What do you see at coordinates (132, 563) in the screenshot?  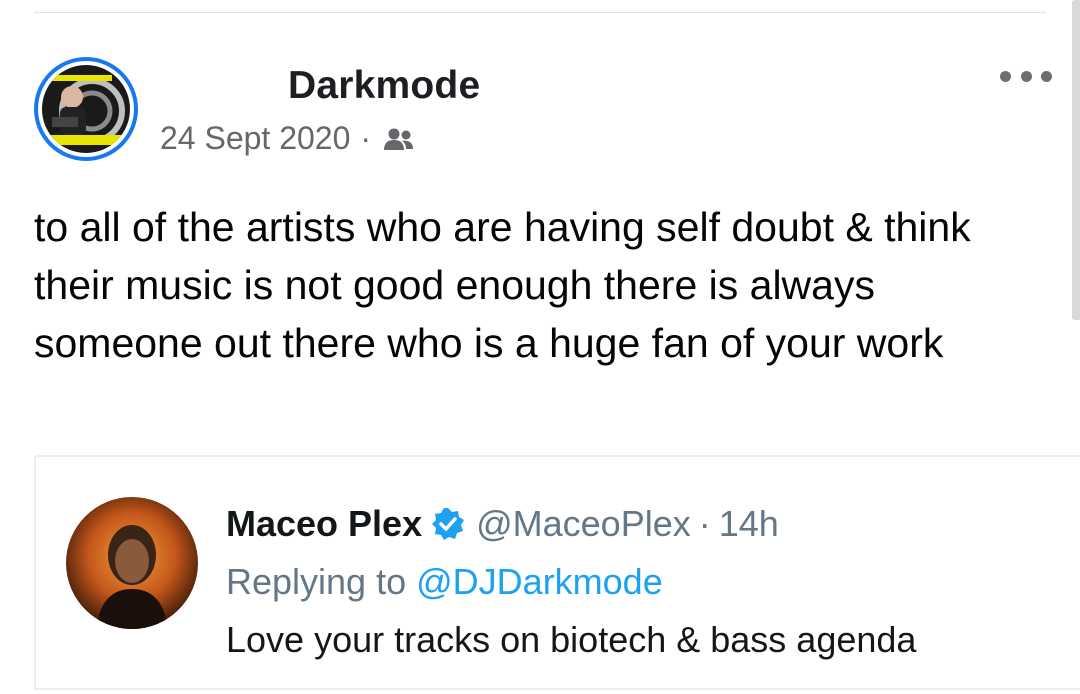 I see `tweet-avatar` at bounding box center [132, 563].